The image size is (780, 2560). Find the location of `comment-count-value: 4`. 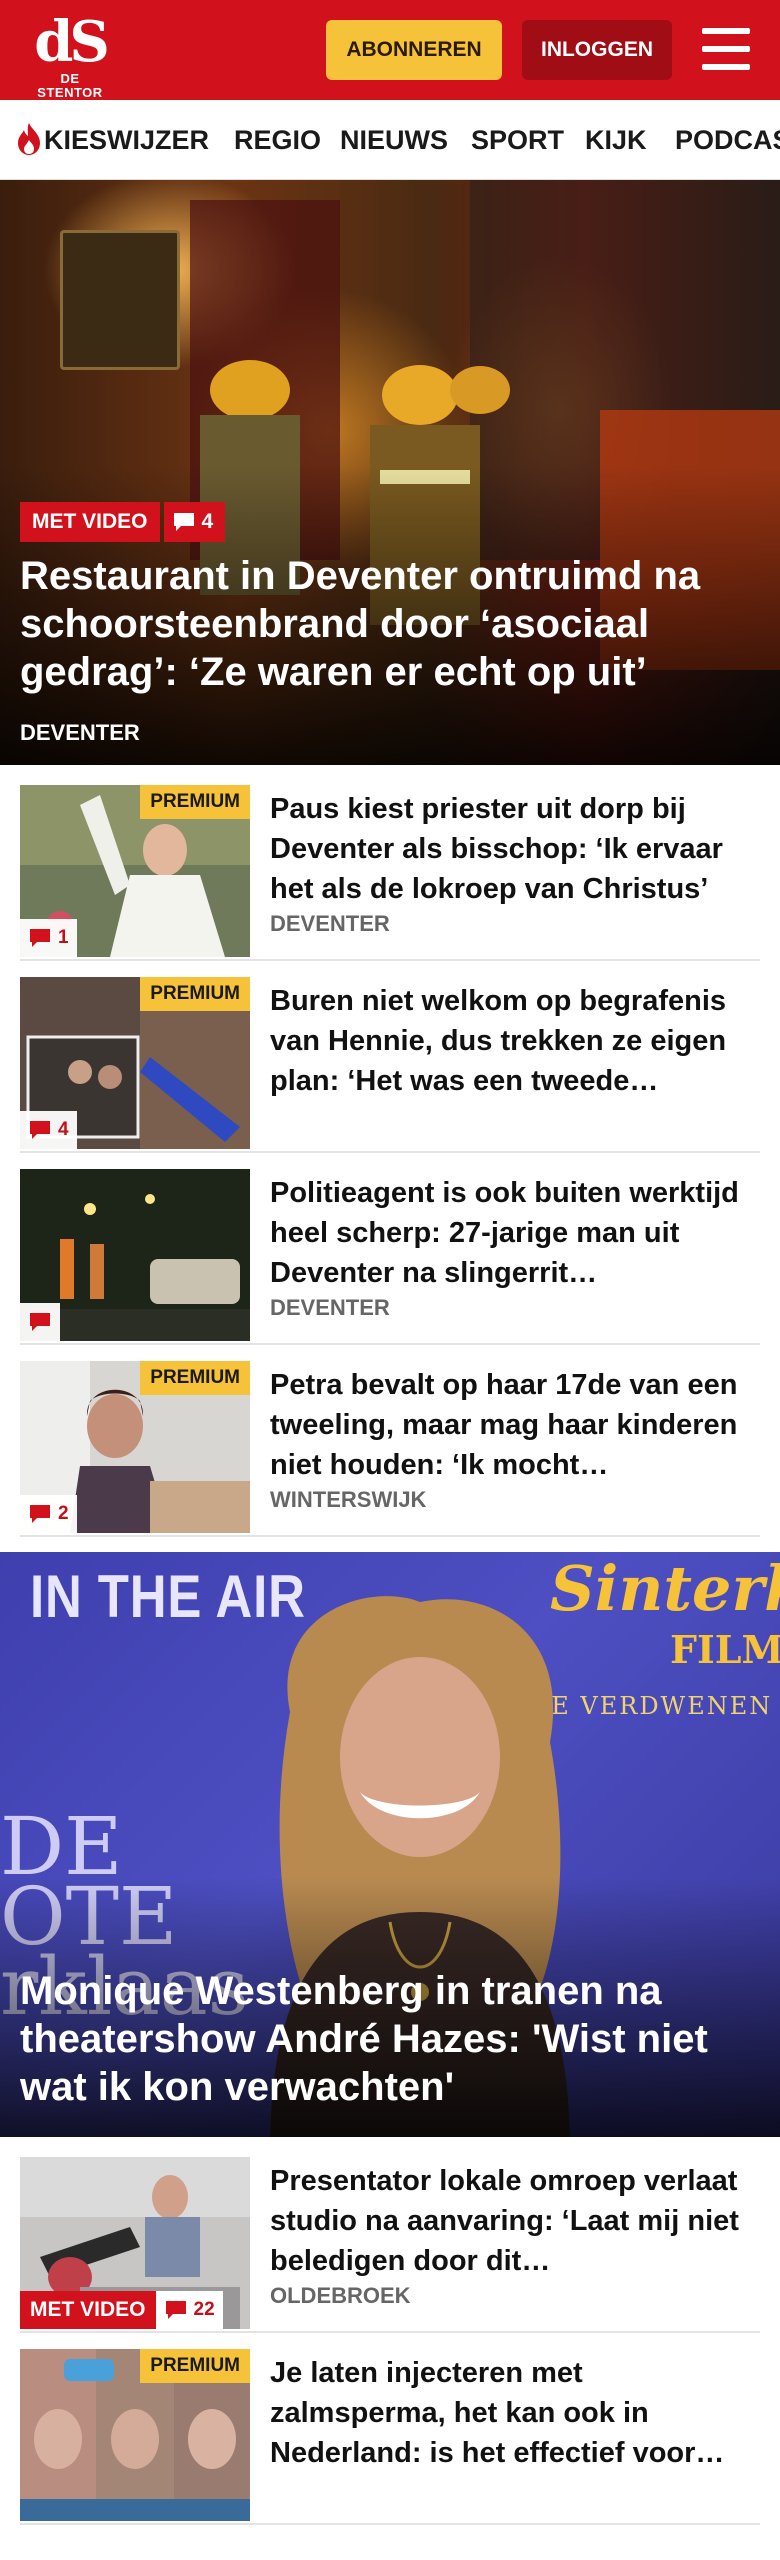

comment-count-value: 4 is located at coordinates (207, 521).